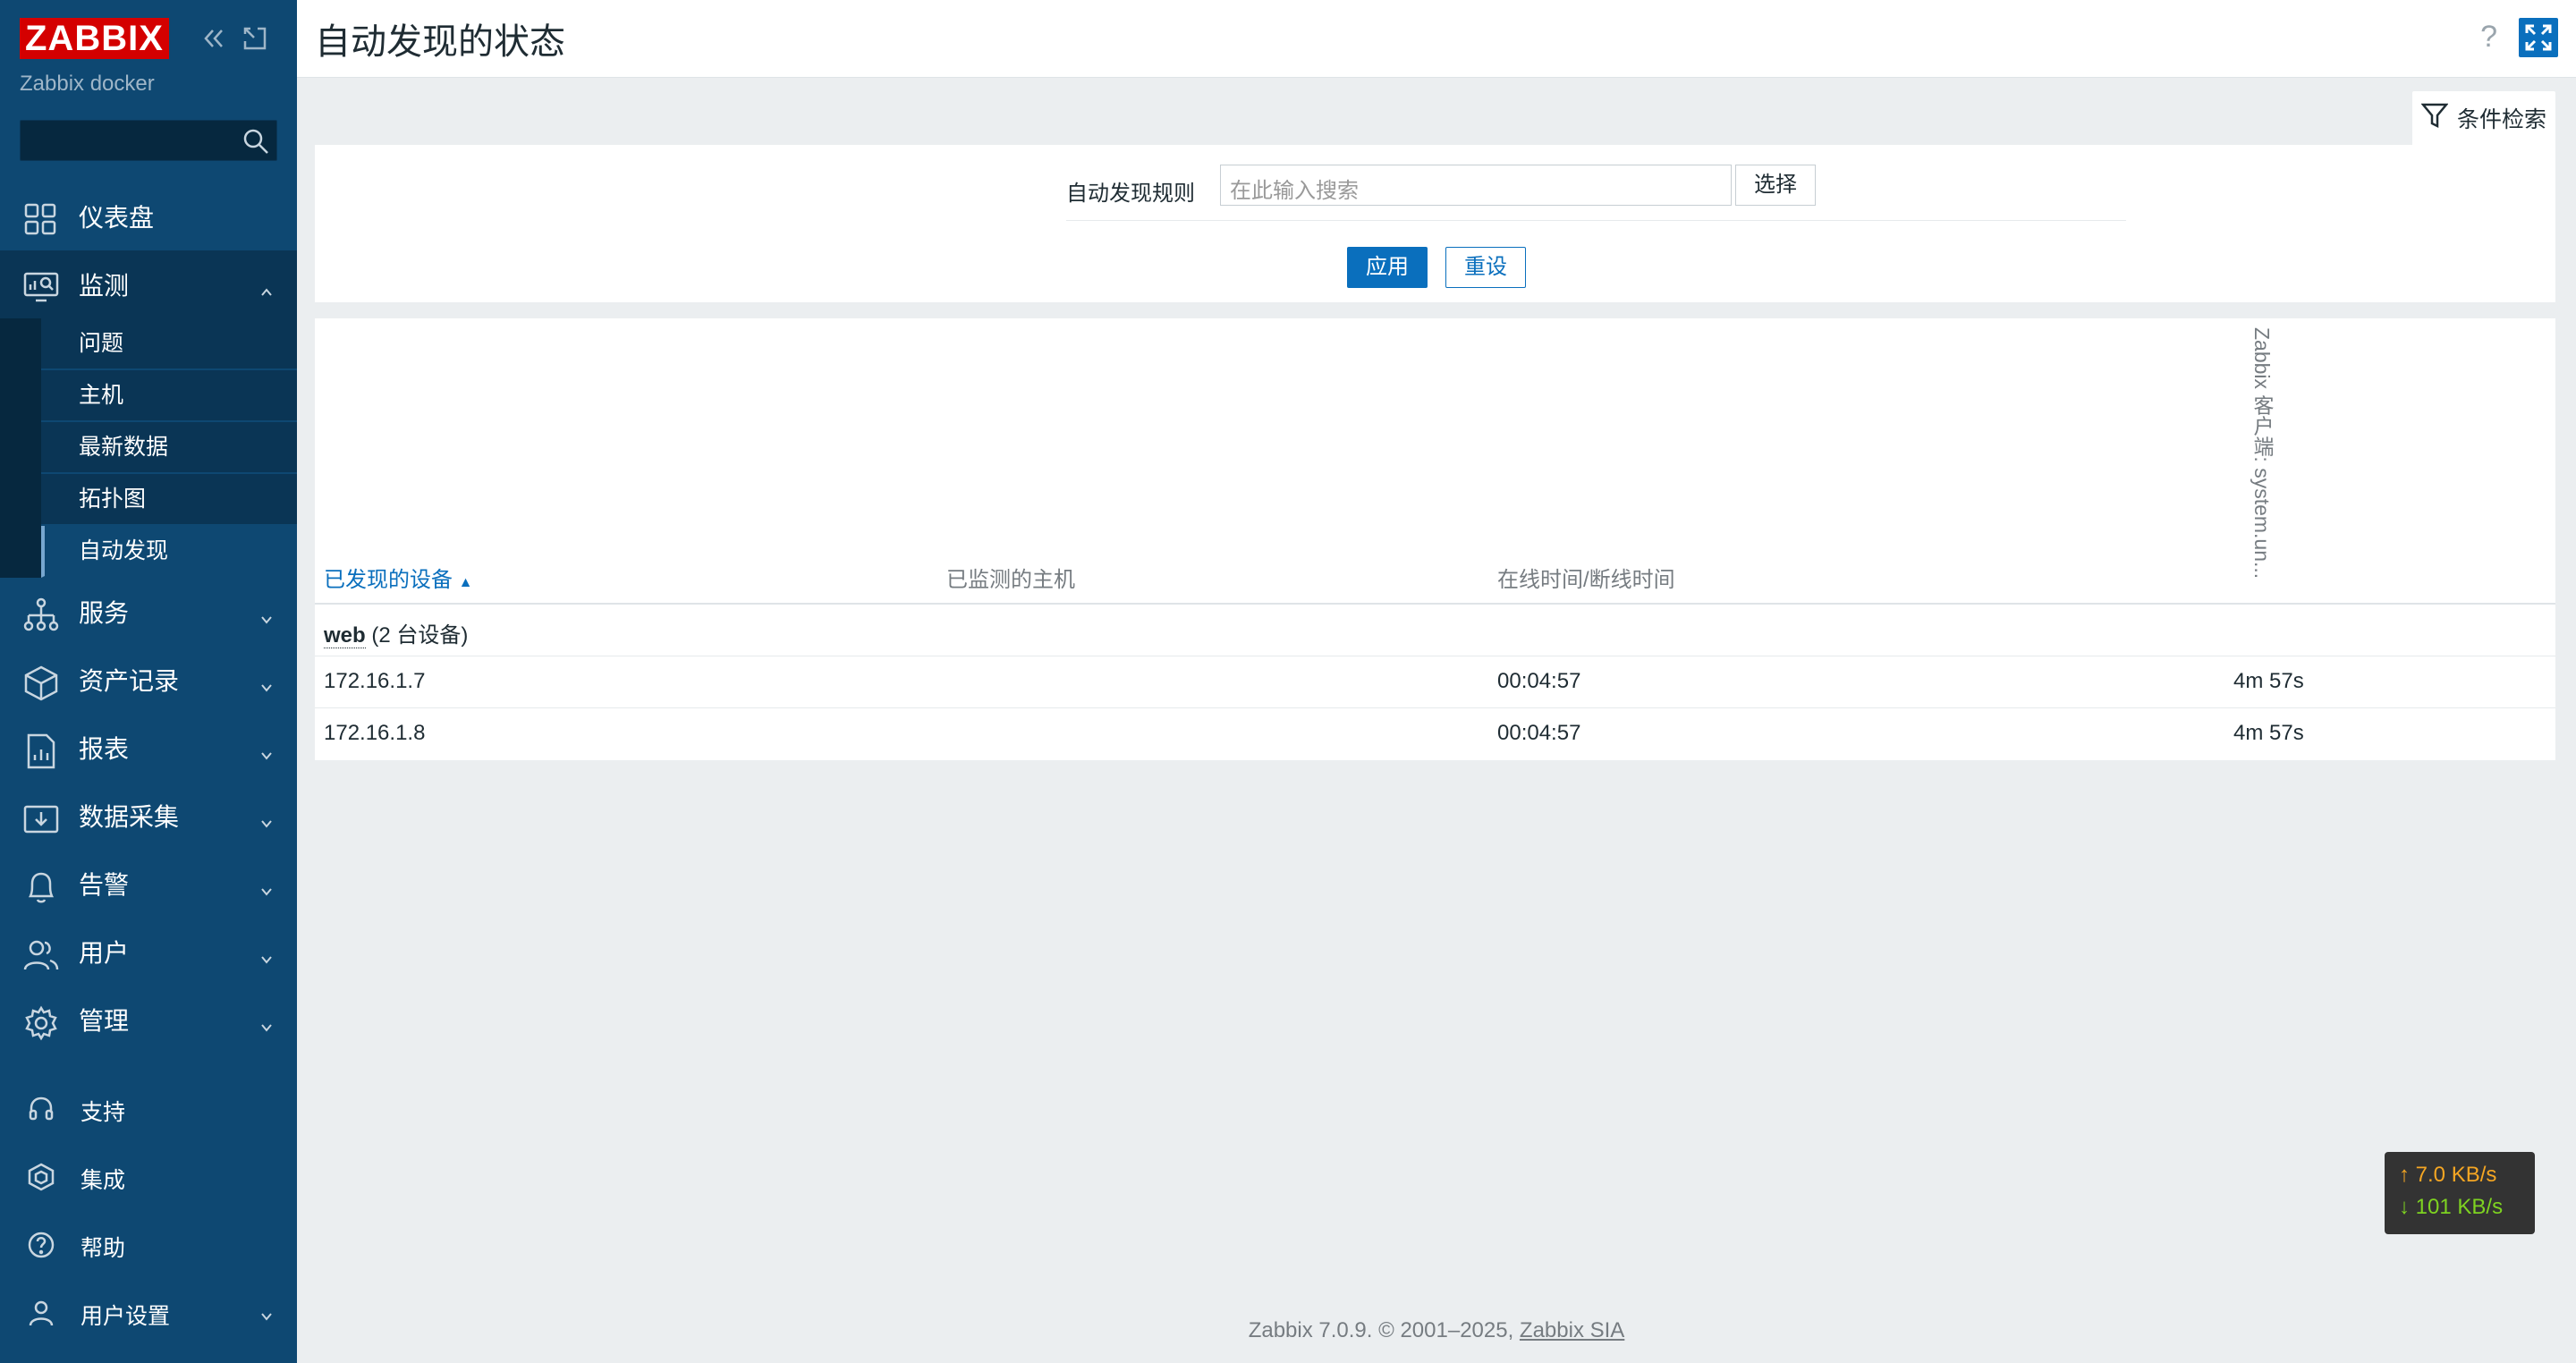 This screenshot has width=2576, height=1363. I want to click on column-monitored-host: 已监测的主机, so click(1010, 577).